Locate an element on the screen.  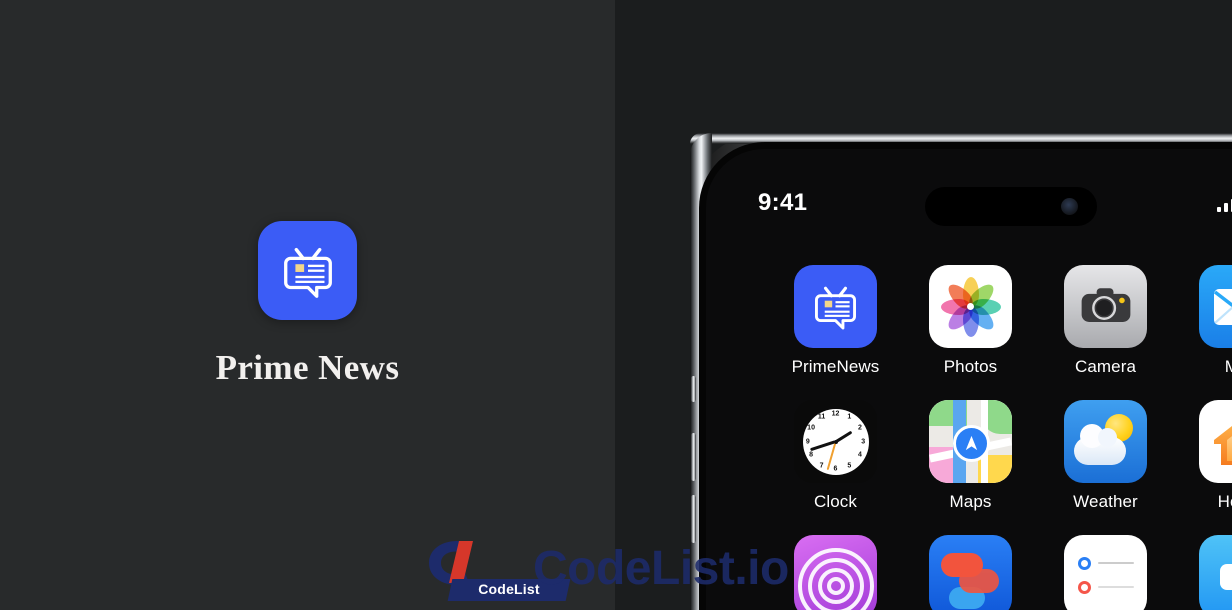
app-icon-mail: Mail is located at coordinates (1202, 321).